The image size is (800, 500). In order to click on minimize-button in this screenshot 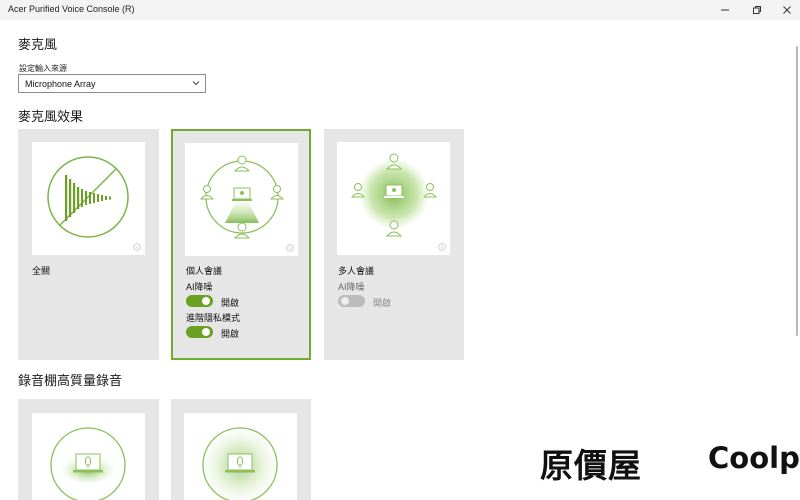, I will do `click(725, 10)`.